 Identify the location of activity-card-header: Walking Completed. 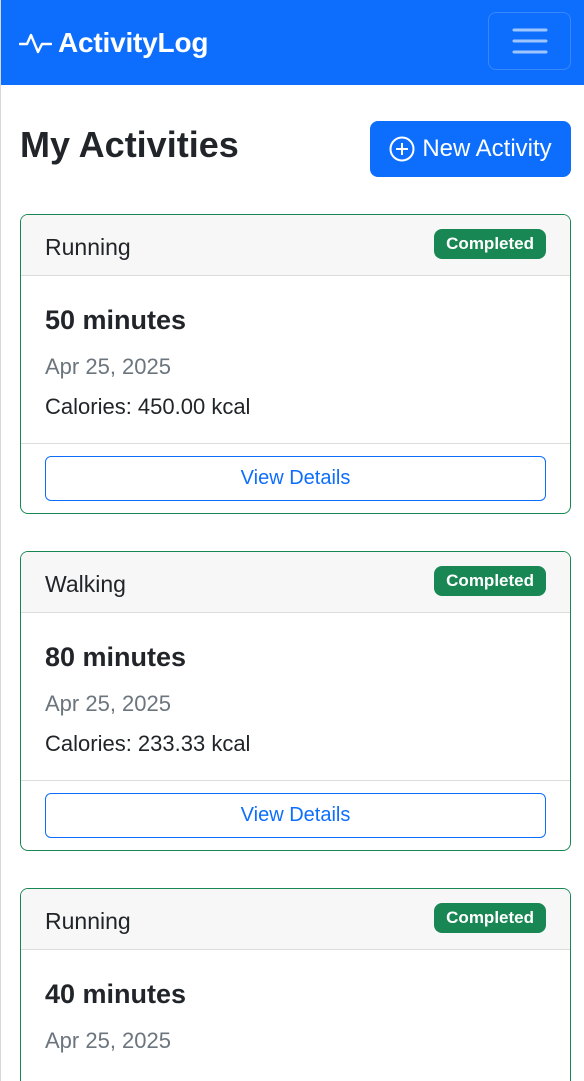
(295, 582).